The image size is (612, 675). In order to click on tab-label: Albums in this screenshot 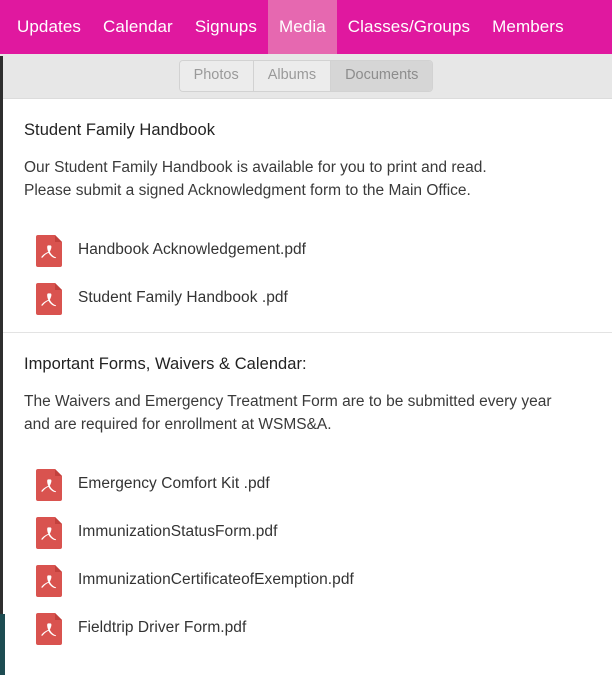, I will do `click(292, 75)`.